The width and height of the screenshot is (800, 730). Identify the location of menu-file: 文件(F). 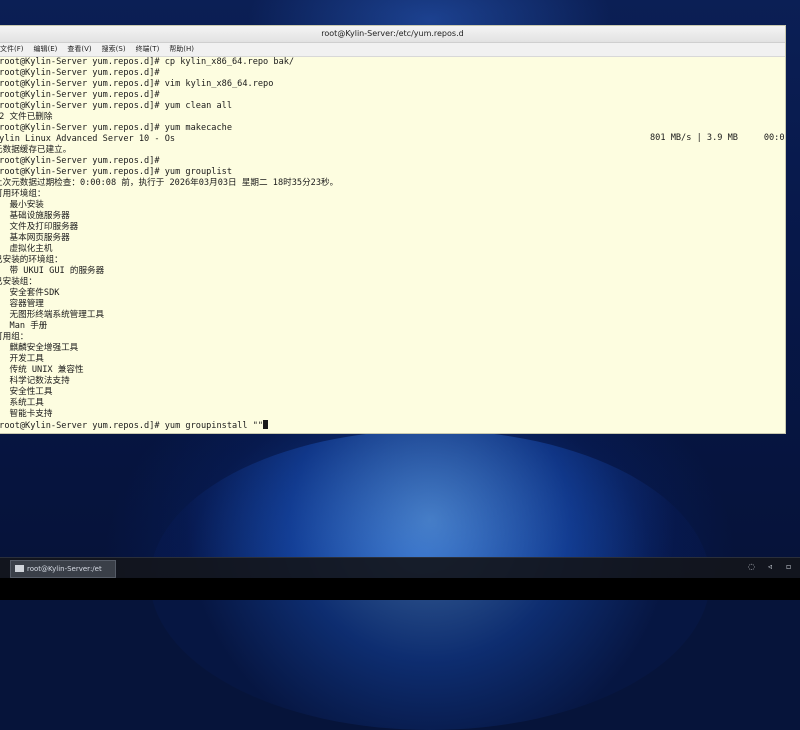
(14, 49).